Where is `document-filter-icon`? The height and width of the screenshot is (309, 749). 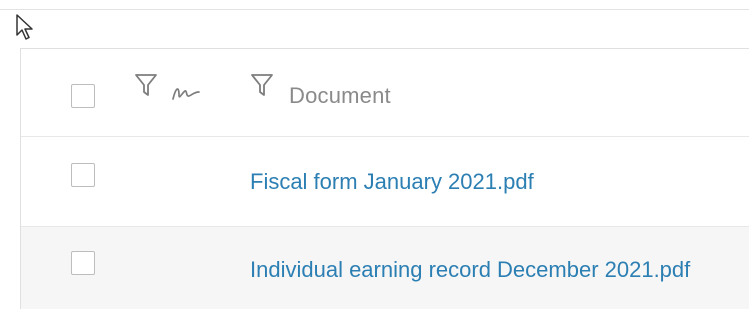
document-filter-icon is located at coordinates (262, 86).